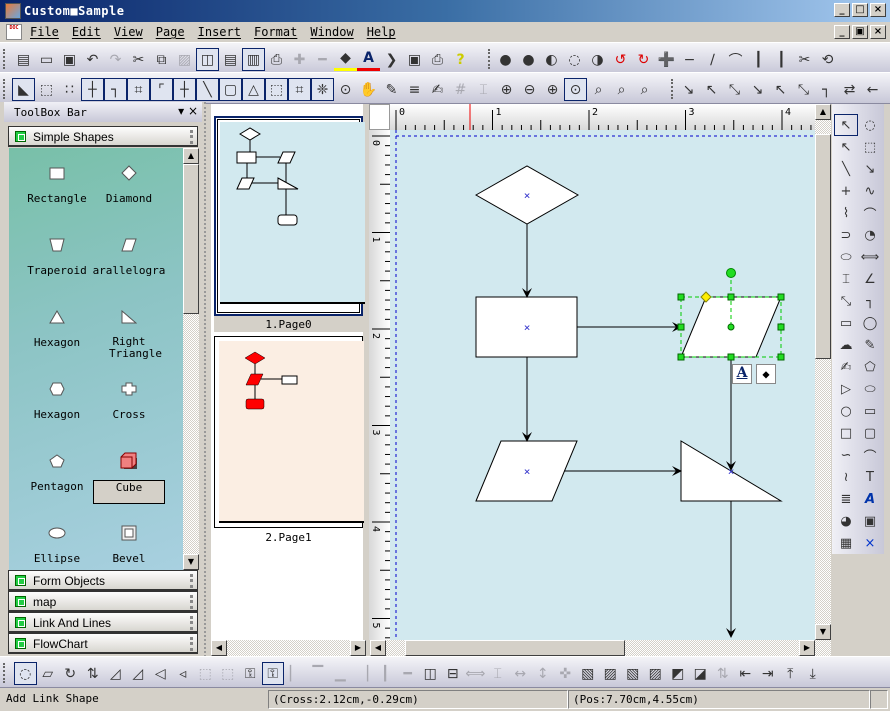 This screenshot has height=711, width=890. Describe the element at coordinates (842, 10) in the screenshot. I see `minimize-button: _` at that location.